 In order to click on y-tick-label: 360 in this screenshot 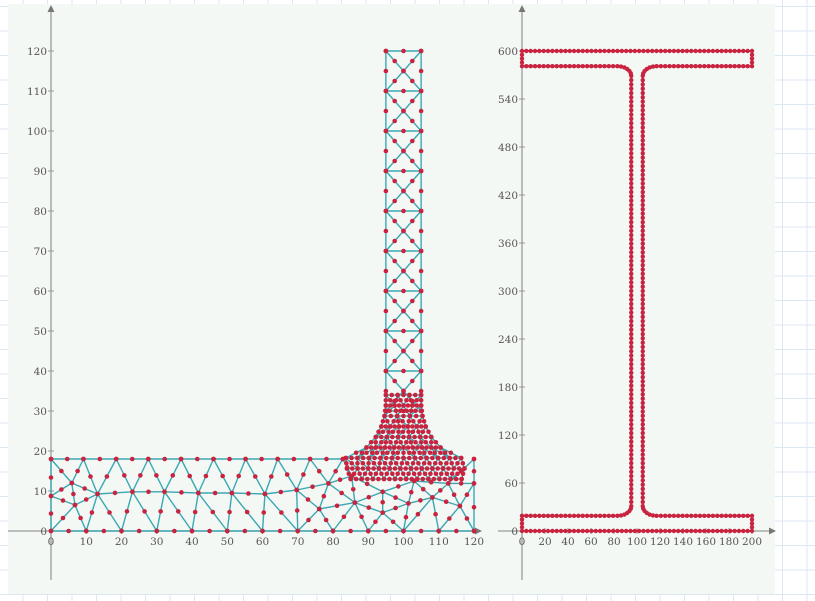, I will do `click(508, 244)`.